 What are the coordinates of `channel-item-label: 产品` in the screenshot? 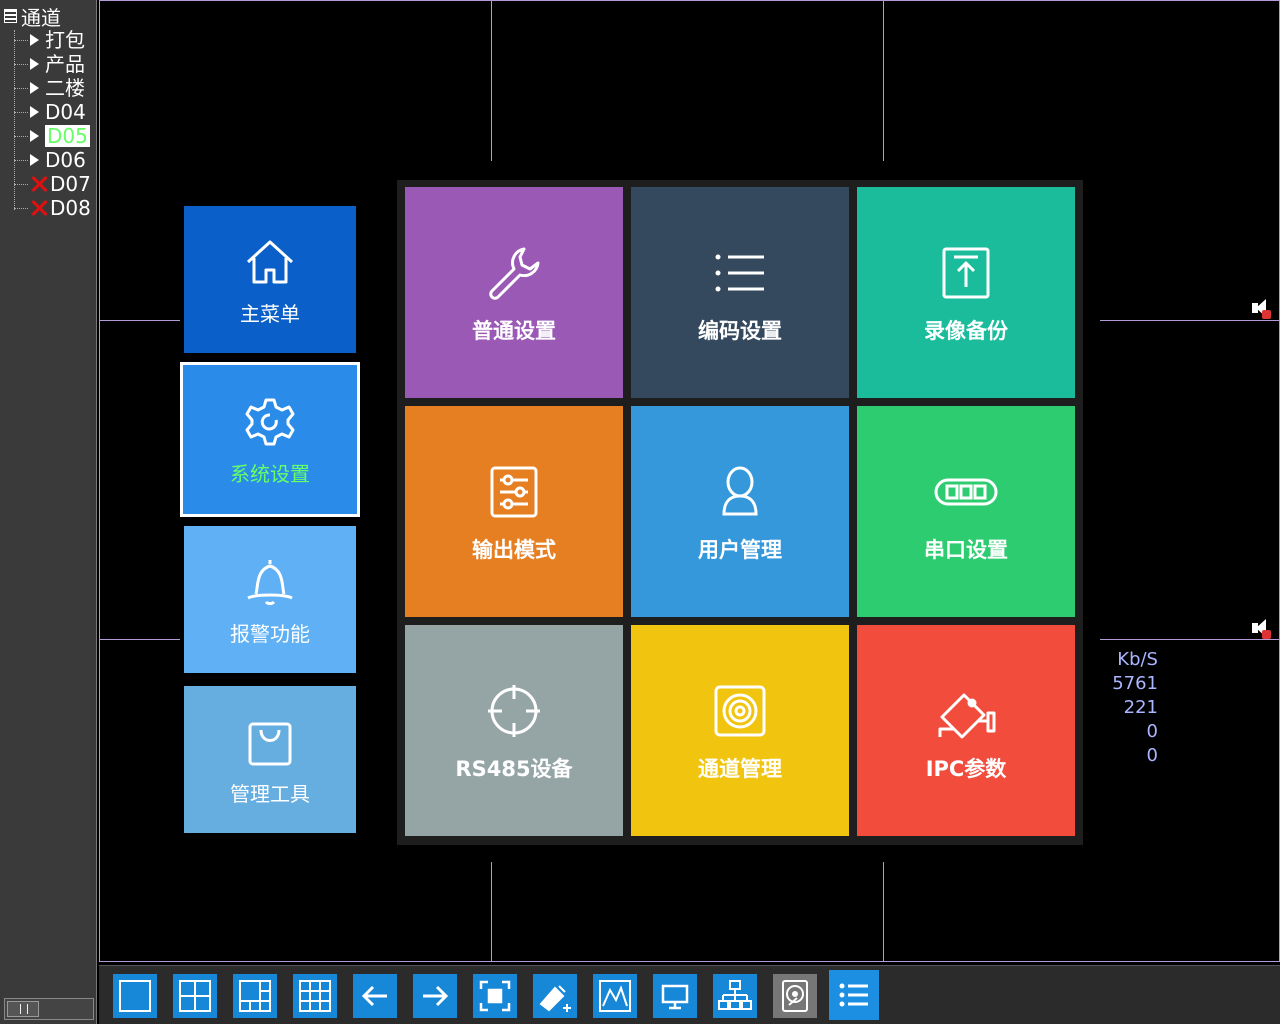 It's located at (65, 64).